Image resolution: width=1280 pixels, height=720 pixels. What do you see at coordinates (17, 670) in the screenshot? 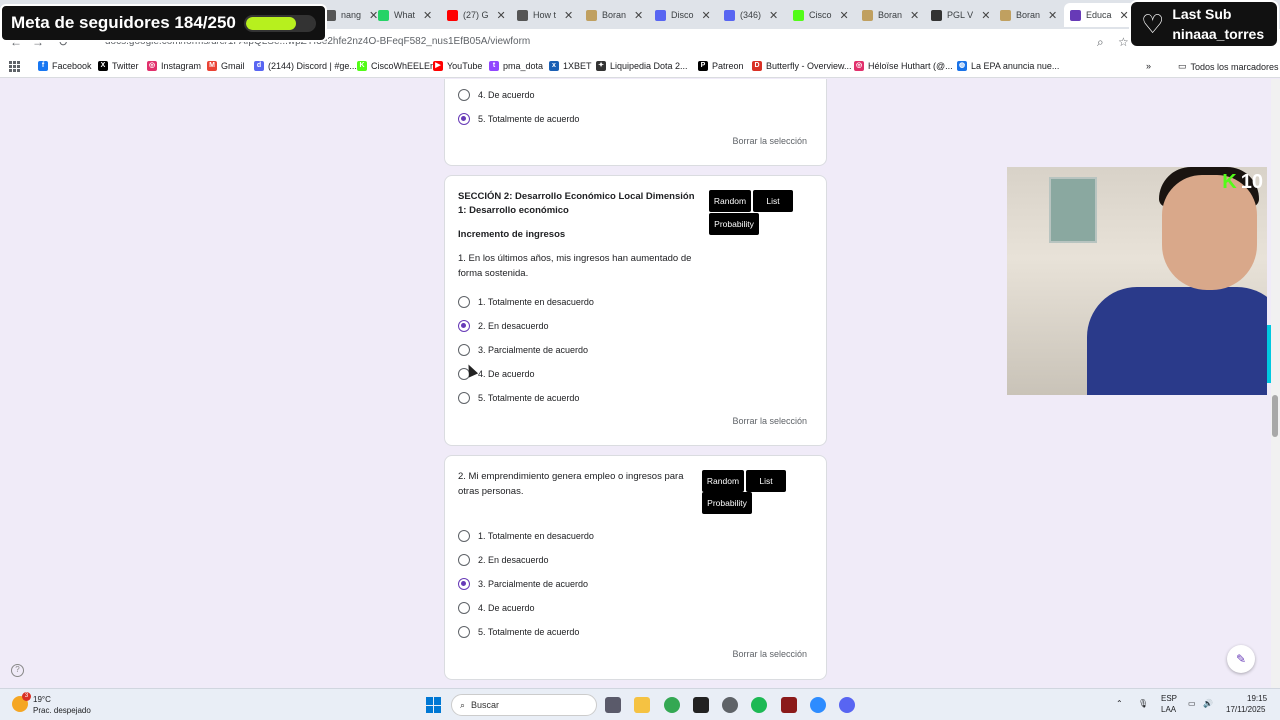
I see `help-icon: ?` at bounding box center [17, 670].